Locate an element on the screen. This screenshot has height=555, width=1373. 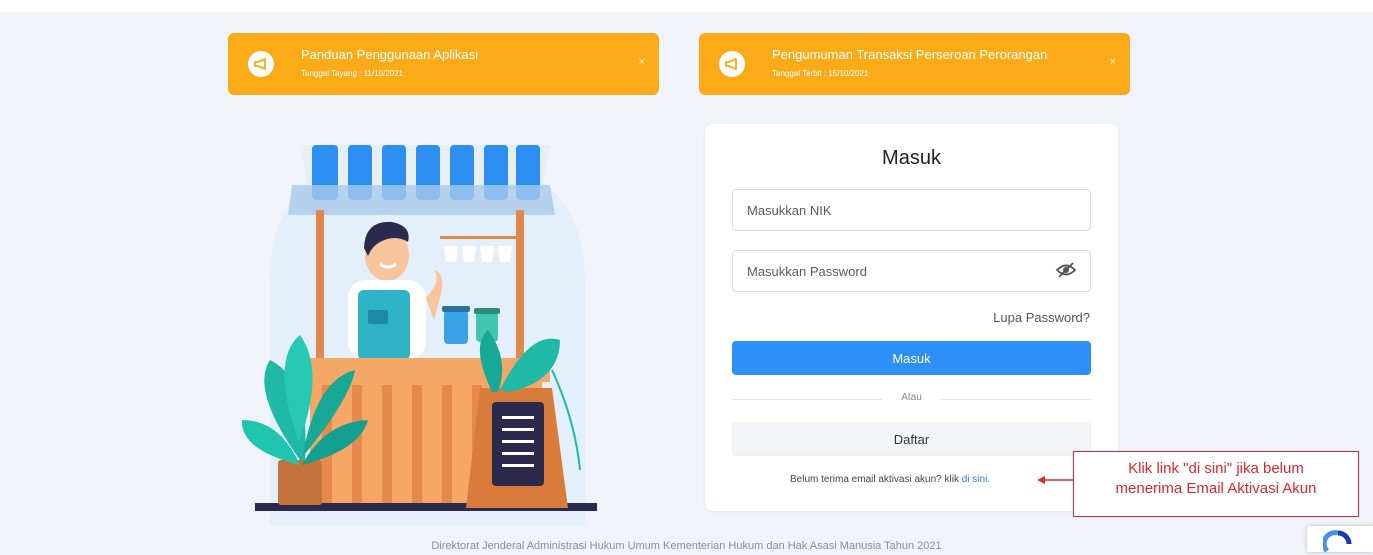
divider-line-left is located at coordinates (807, 399).